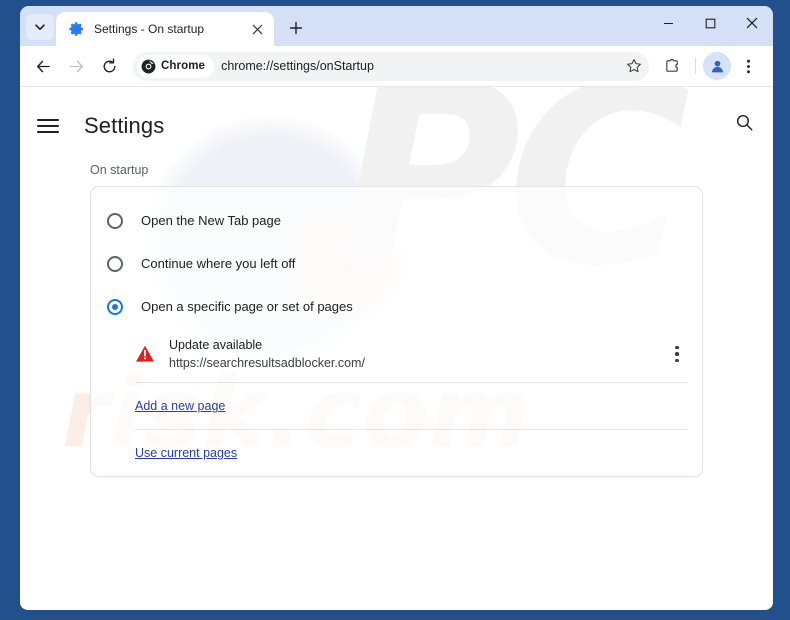 This screenshot has height=620, width=790. I want to click on chrome-chip: Chrome, so click(176, 66).